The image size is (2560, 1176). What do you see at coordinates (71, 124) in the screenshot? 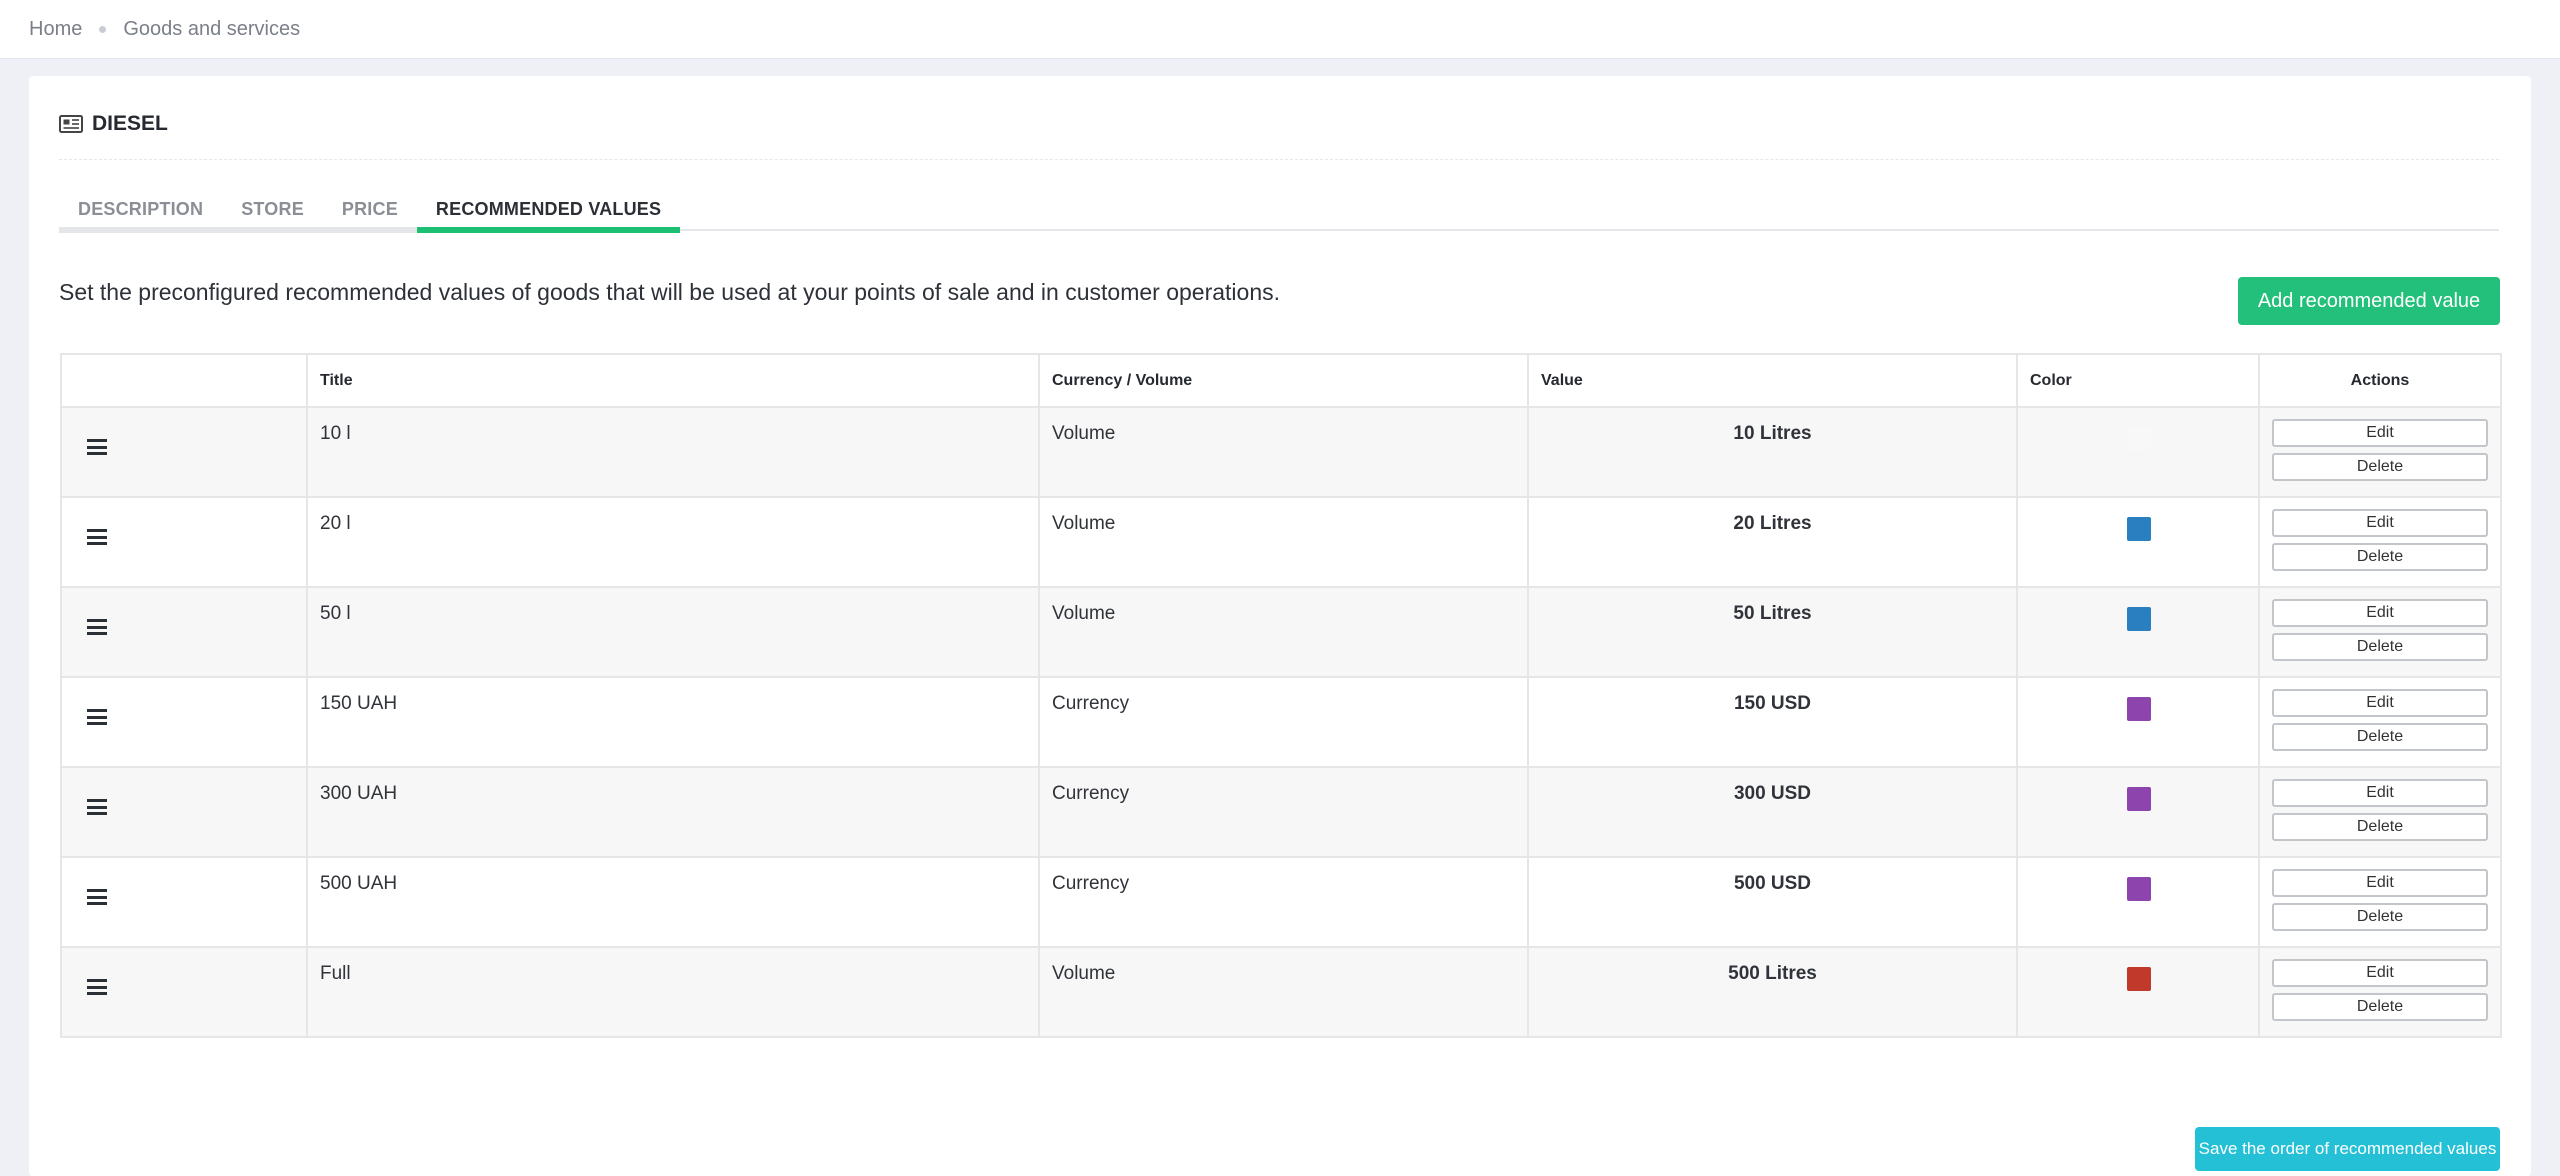
I see `newspaper-icon` at bounding box center [71, 124].